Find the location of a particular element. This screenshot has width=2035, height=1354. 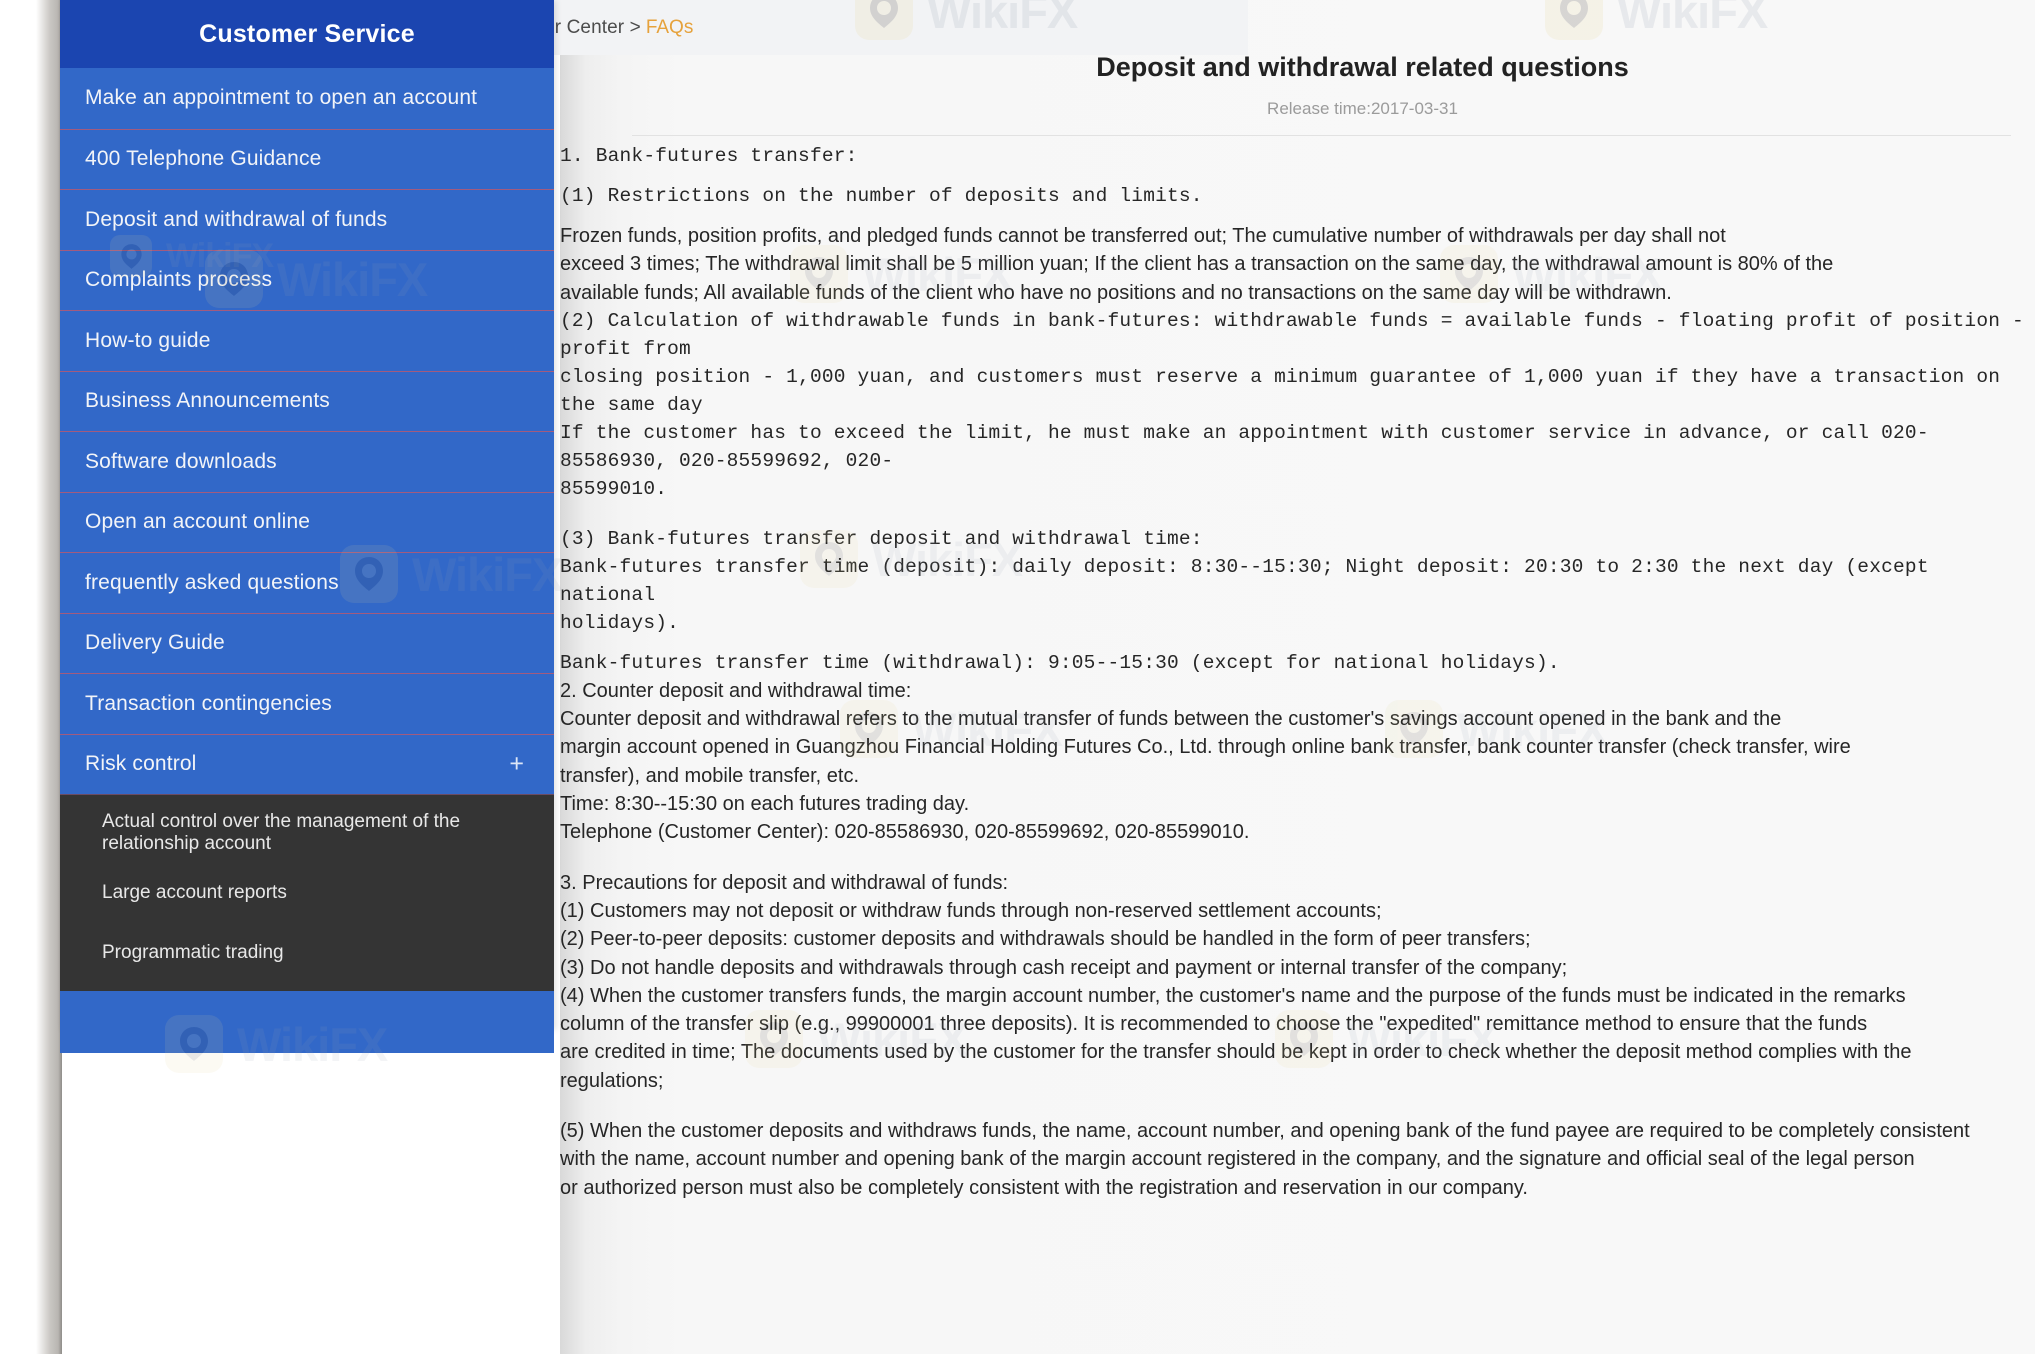

sidebar-item-deposit-and-withdrawal-of-funds: Deposit and withdrawal of funds is located at coordinates (307, 219).